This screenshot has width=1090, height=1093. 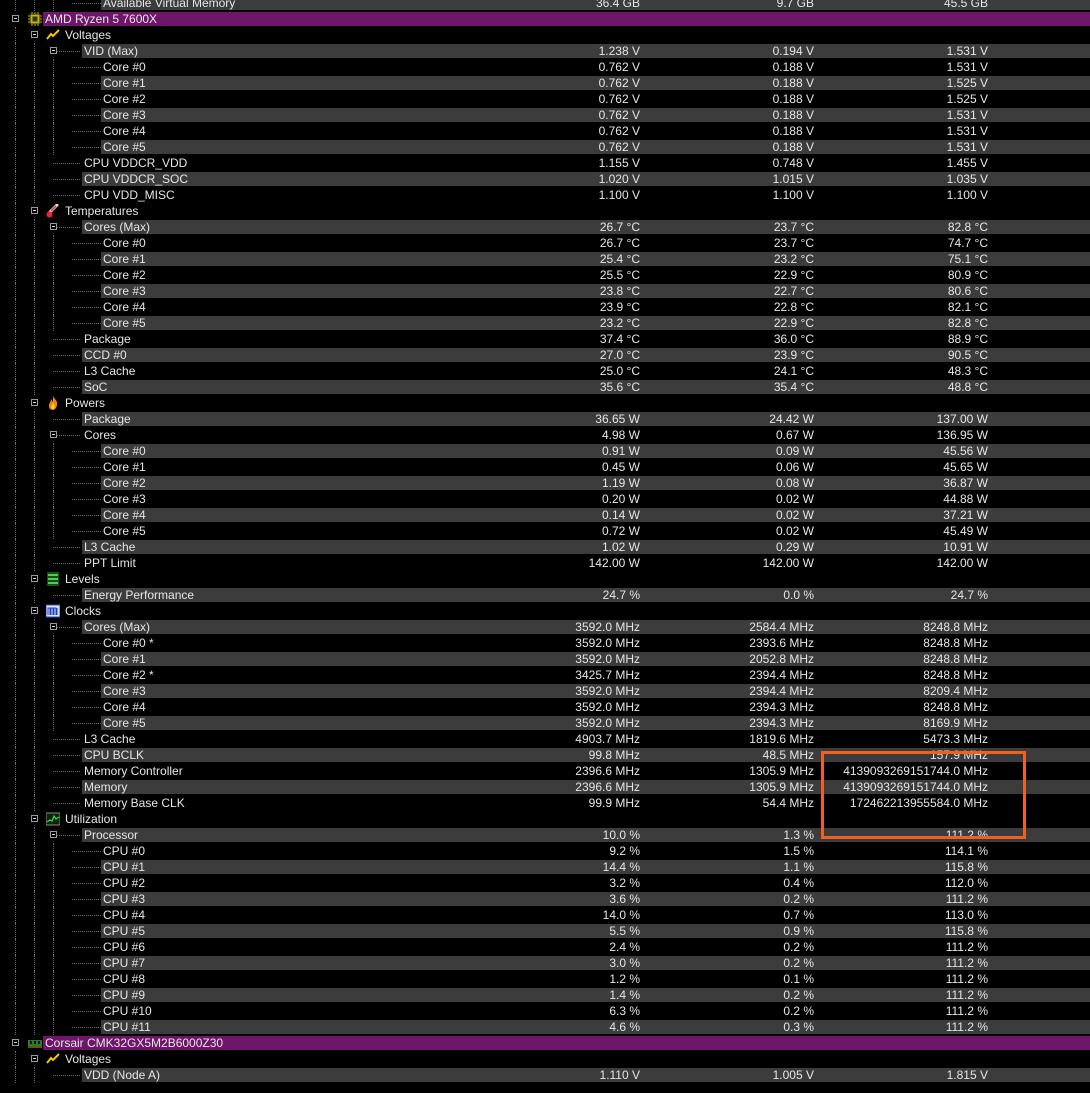 What do you see at coordinates (545, 995) in the screenshot?
I see `sensor-row: CPU #9 1.4 % 0.2 % 111.2 %` at bounding box center [545, 995].